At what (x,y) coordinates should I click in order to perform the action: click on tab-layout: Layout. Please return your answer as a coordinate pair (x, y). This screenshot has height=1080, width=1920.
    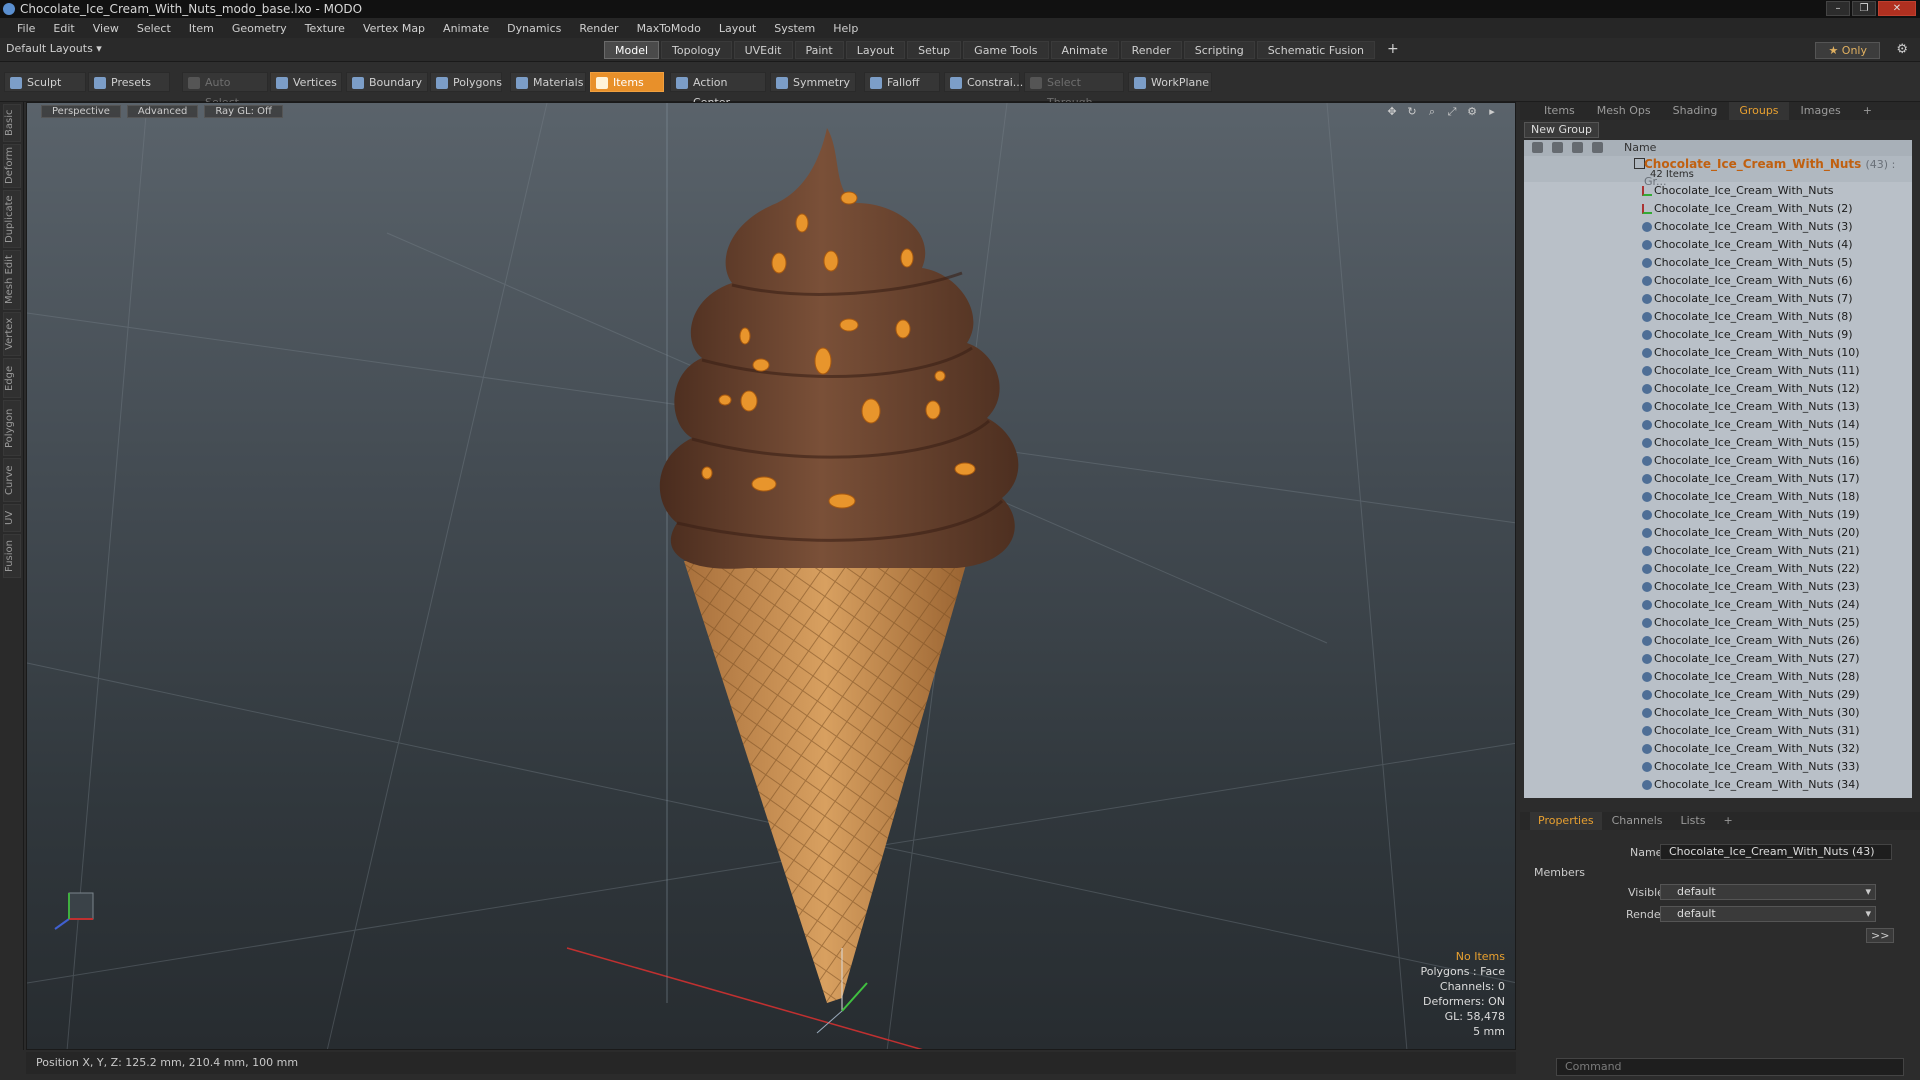
    Looking at the image, I should click on (875, 50).